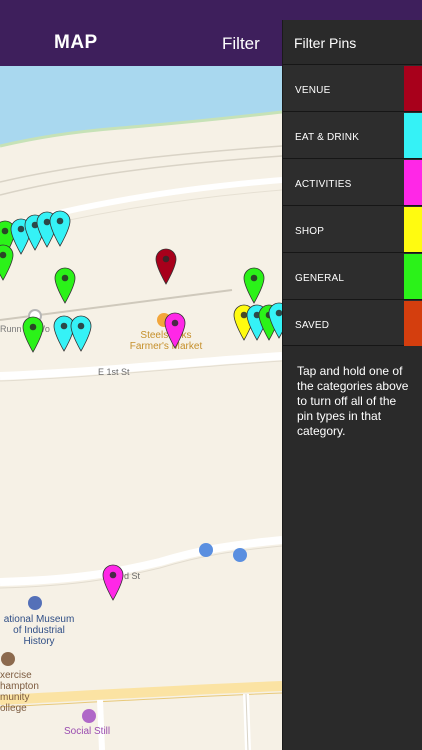 This screenshot has width=422, height=750. What do you see at coordinates (352, 87) in the screenshot?
I see `category-row-venue: VENUE` at bounding box center [352, 87].